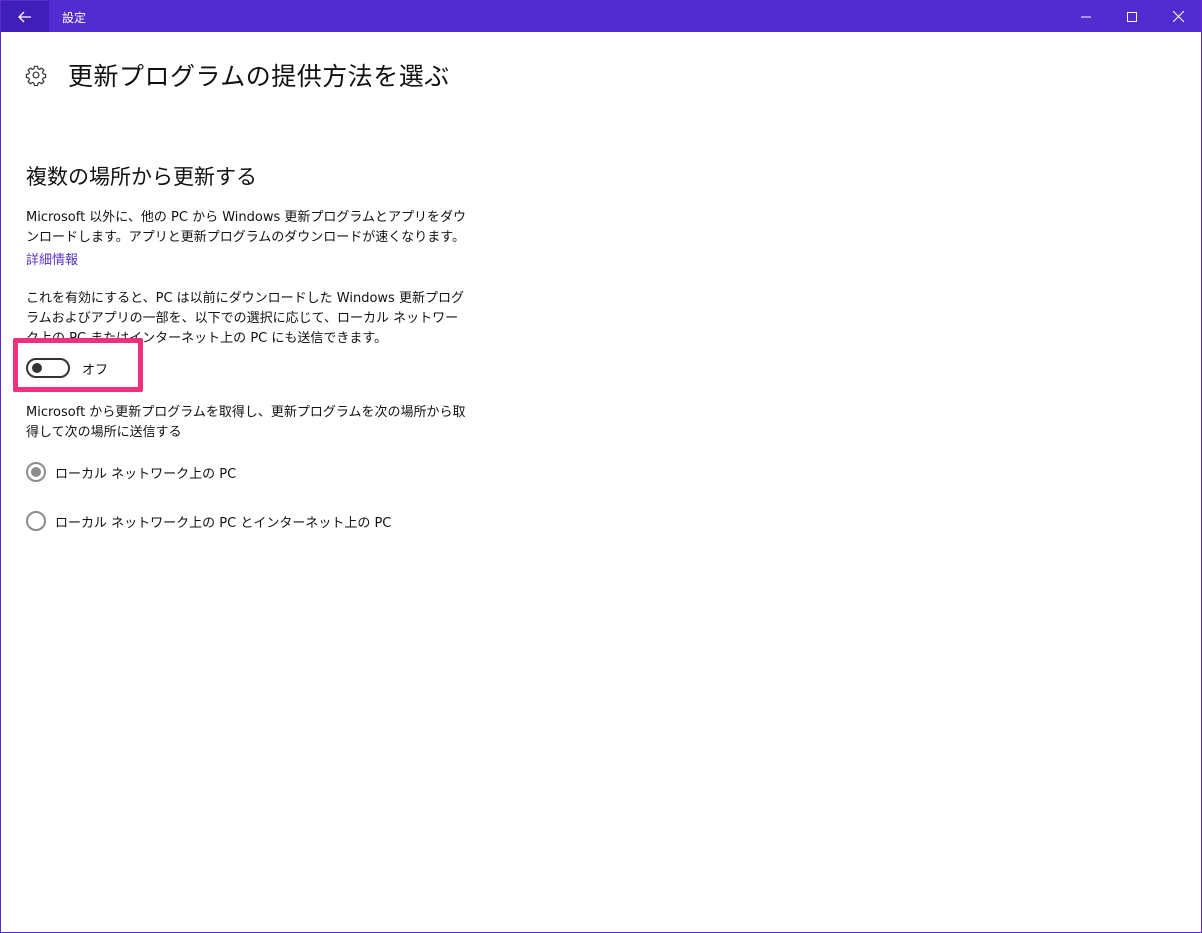  I want to click on close-button, so click(1178, 16).